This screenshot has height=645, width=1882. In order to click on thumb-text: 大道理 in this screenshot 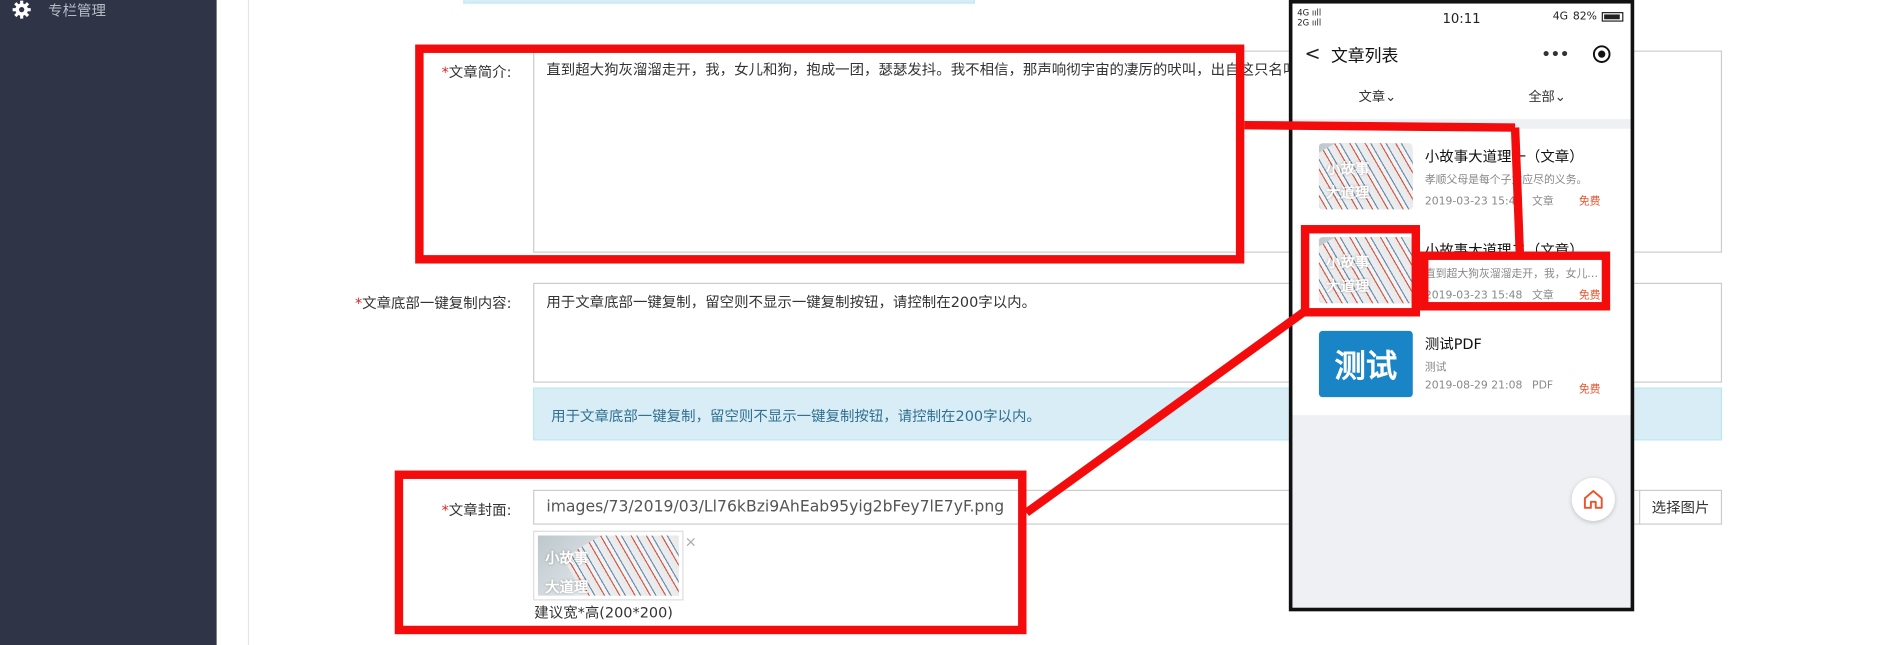, I will do `click(1348, 192)`.